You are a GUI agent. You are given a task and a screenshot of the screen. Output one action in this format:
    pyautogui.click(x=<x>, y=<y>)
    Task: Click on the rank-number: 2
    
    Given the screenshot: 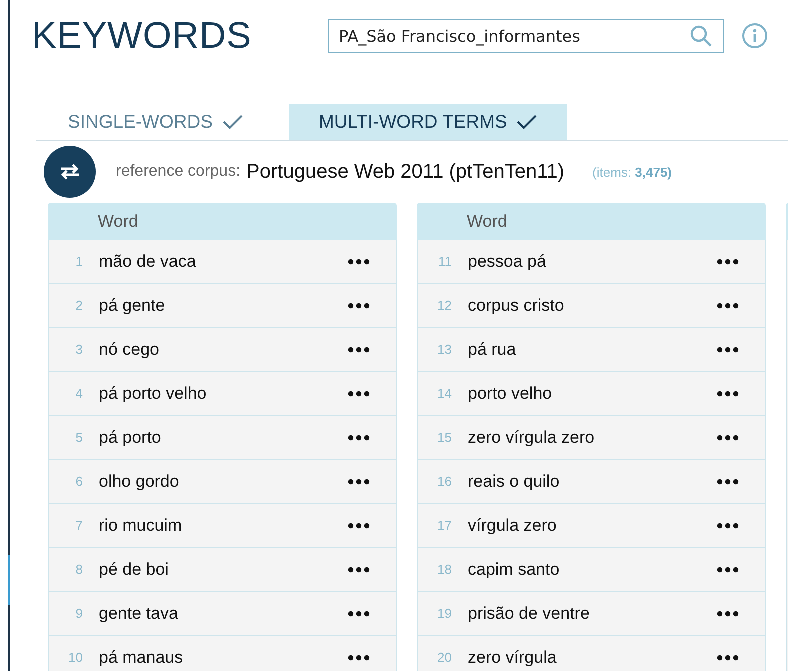 What is the action you would take?
    pyautogui.click(x=78, y=305)
    